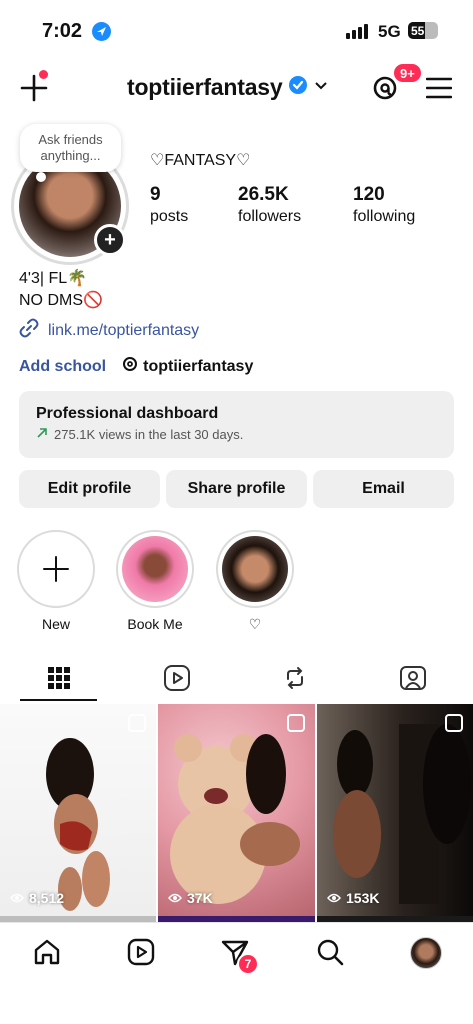  Describe the element at coordinates (200, 160) in the screenshot. I see `display-name: ♡FANTASY♡` at that location.